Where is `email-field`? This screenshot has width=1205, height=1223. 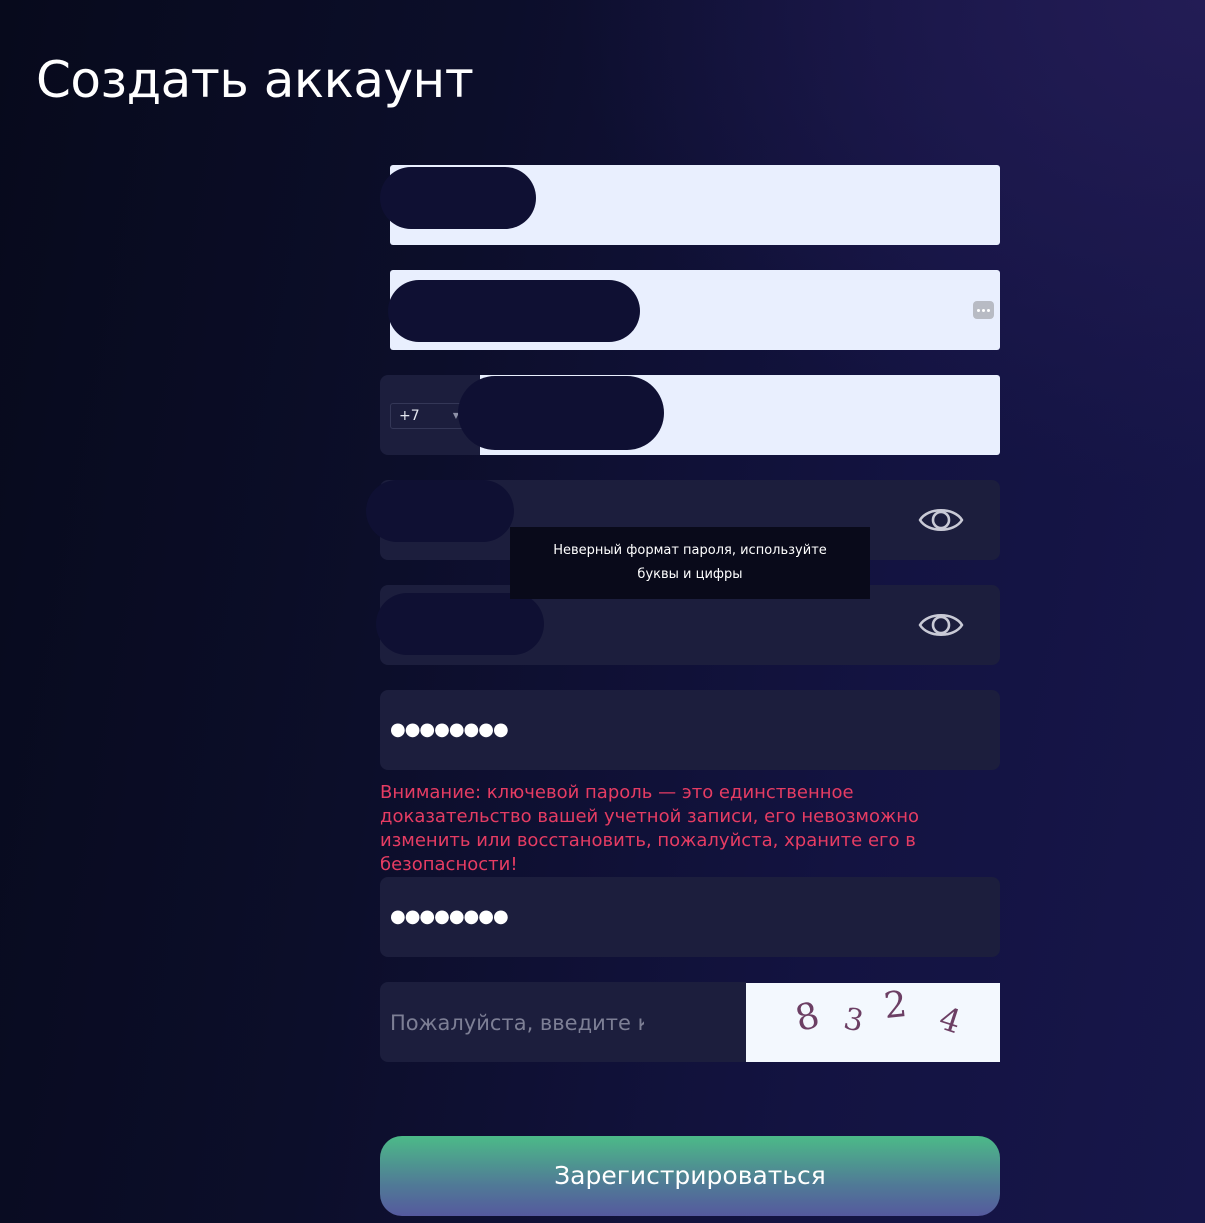
email-field is located at coordinates (694, 310).